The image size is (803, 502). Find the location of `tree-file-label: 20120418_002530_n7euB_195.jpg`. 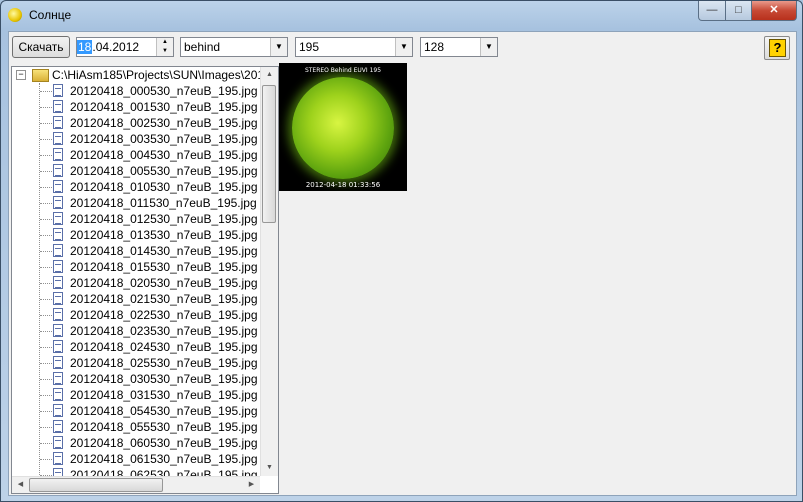

tree-file-label: 20120418_002530_n7euB_195.jpg is located at coordinates (164, 123).